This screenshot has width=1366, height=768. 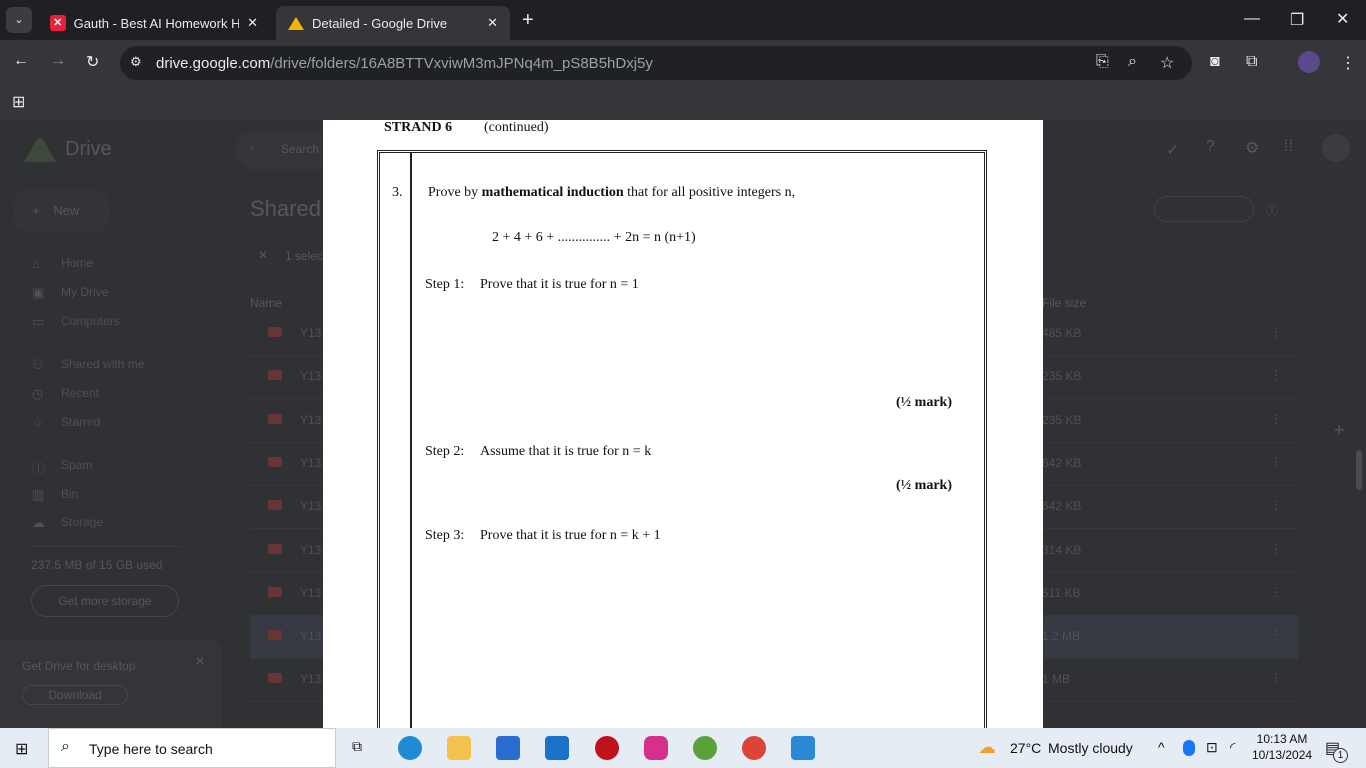 I want to click on photos-icon, so click(x=803, y=748).